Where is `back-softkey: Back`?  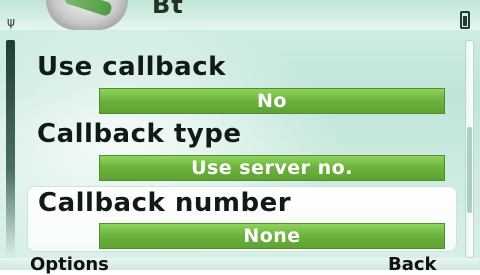
back-softkey: Back is located at coordinates (412, 264).